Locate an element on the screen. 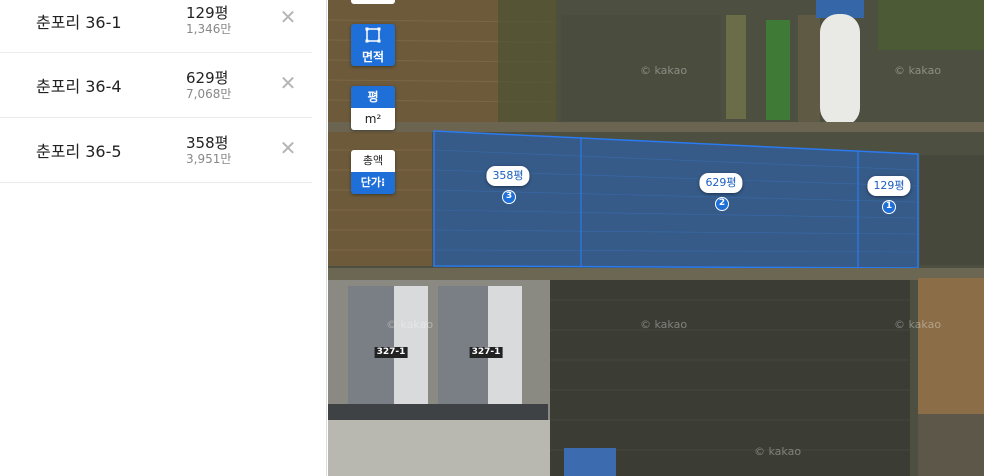 This screenshot has height=476, width=984. unit-pyeong-button: 평 is located at coordinates (373, 97).